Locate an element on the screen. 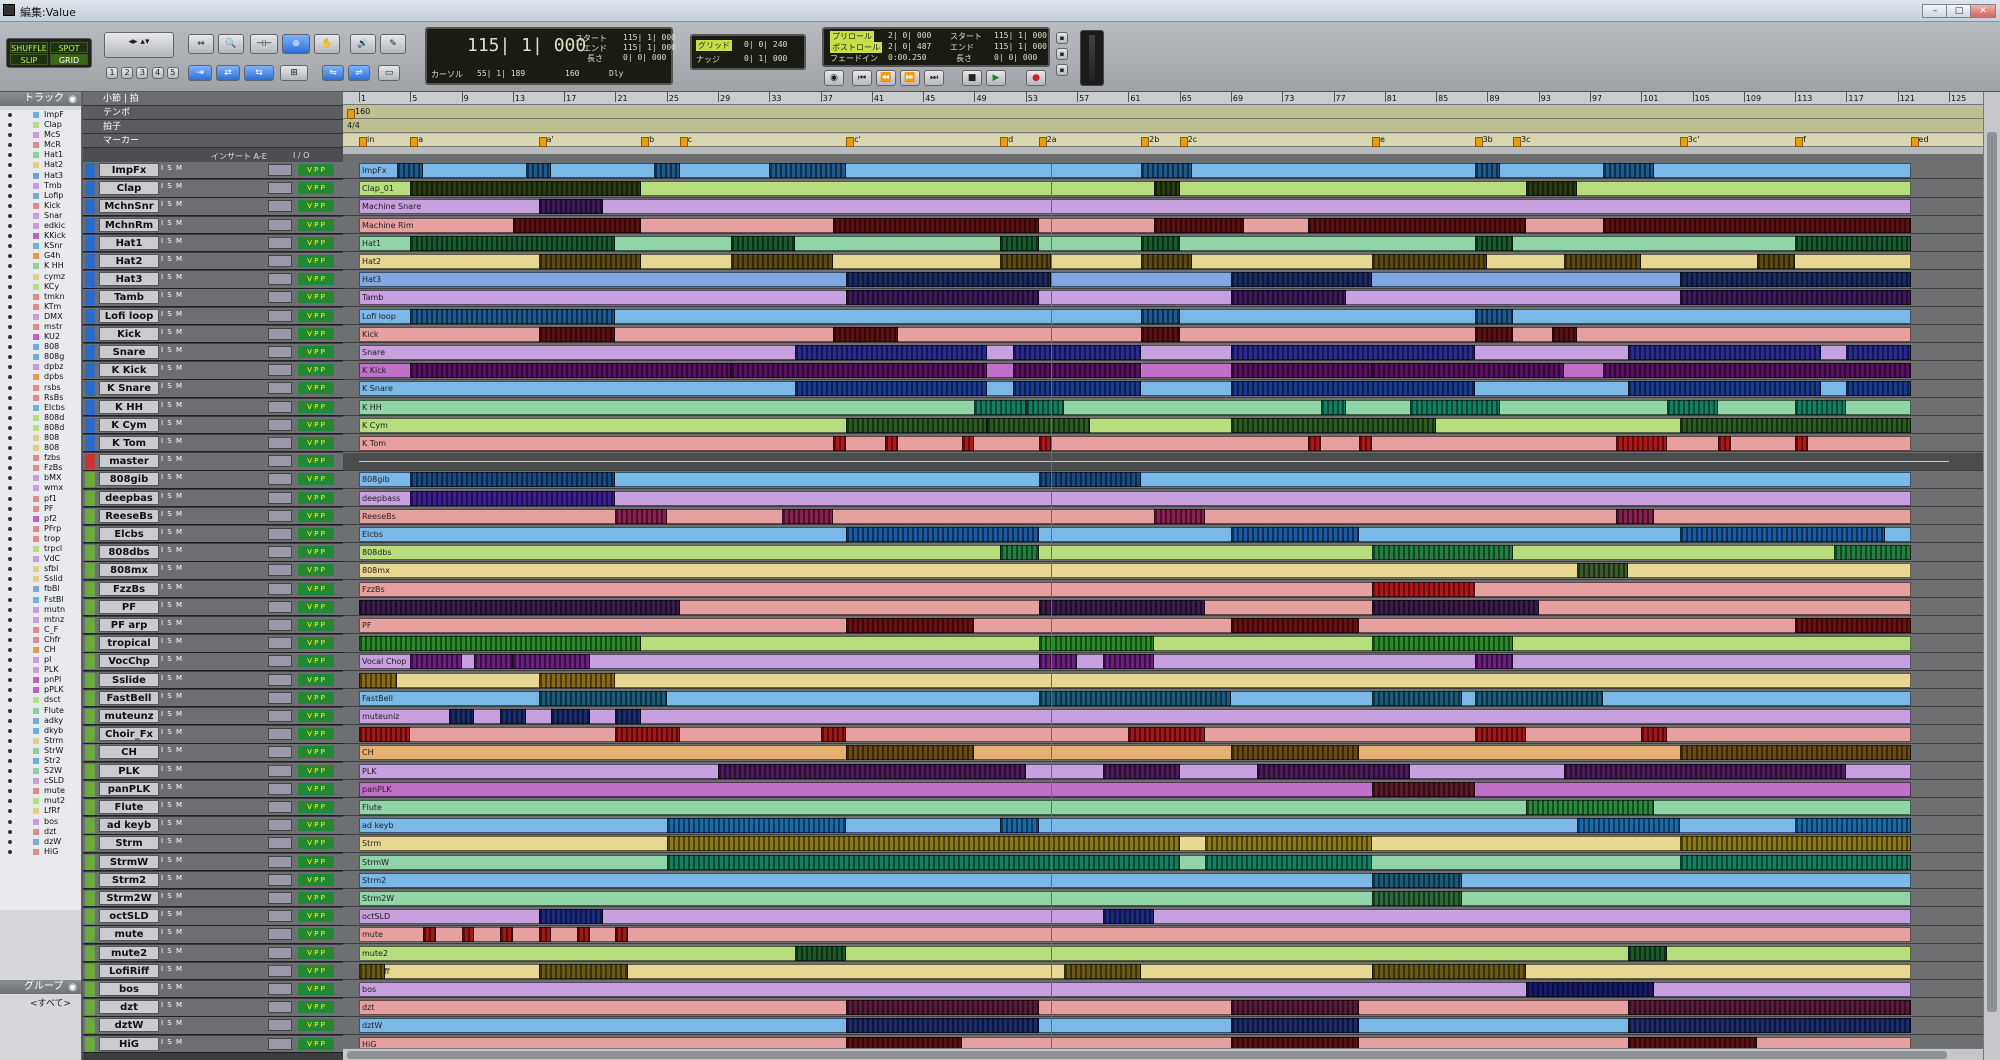 The image size is (2000, 1060). track-list-item: McS is located at coordinates (40, 135).